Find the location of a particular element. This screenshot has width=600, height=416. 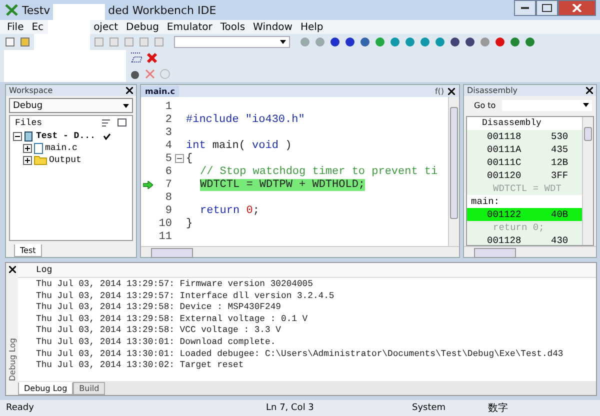

close-button is located at coordinates (577, 8).